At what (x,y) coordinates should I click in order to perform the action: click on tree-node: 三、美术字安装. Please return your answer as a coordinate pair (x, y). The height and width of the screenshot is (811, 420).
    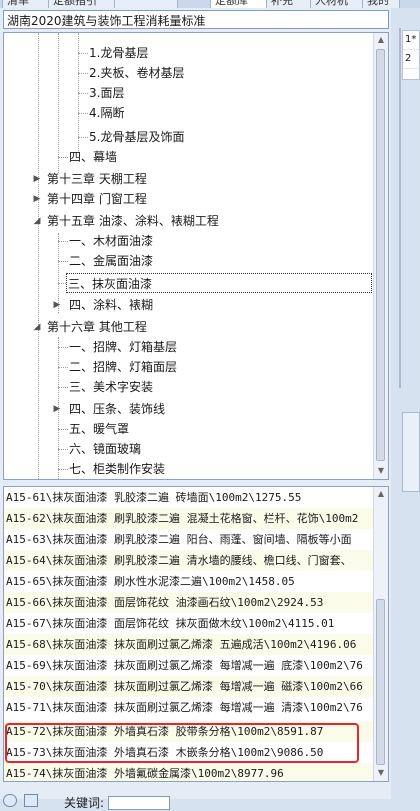
    Looking at the image, I should click on (111, 387).